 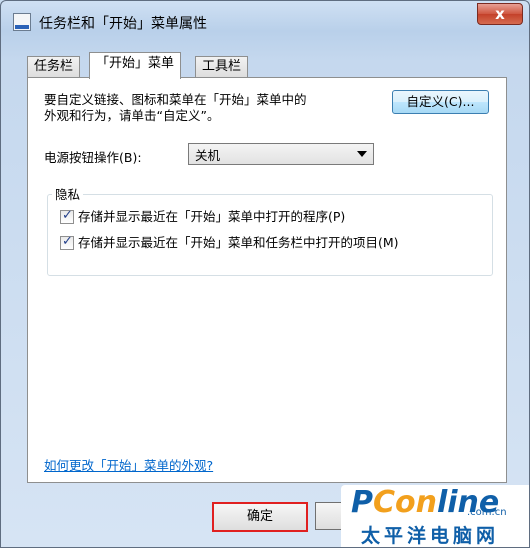 I want to click on recent-programs-checkbox: ✓, so click(x=67, y=216).